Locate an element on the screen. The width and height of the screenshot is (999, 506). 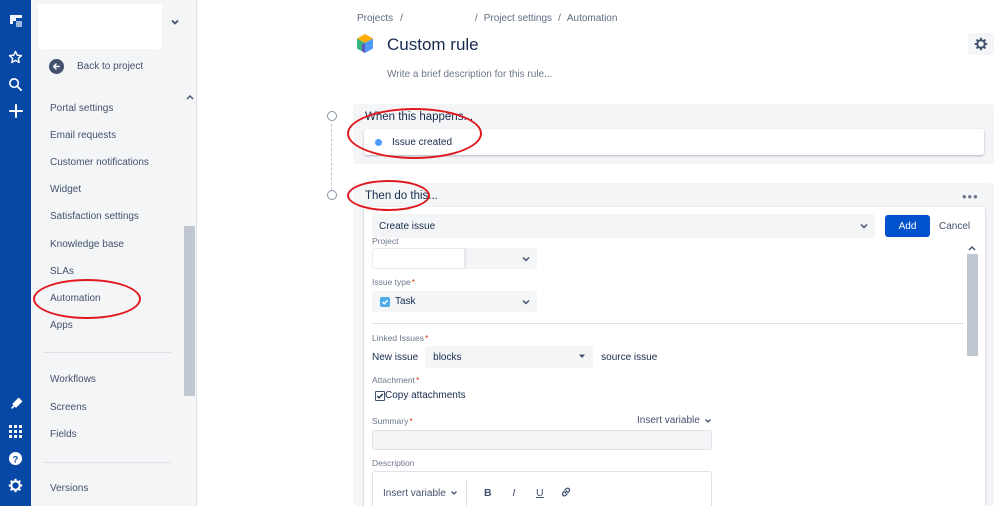
trigger-dot-icon is located at coordinates (378, 142).